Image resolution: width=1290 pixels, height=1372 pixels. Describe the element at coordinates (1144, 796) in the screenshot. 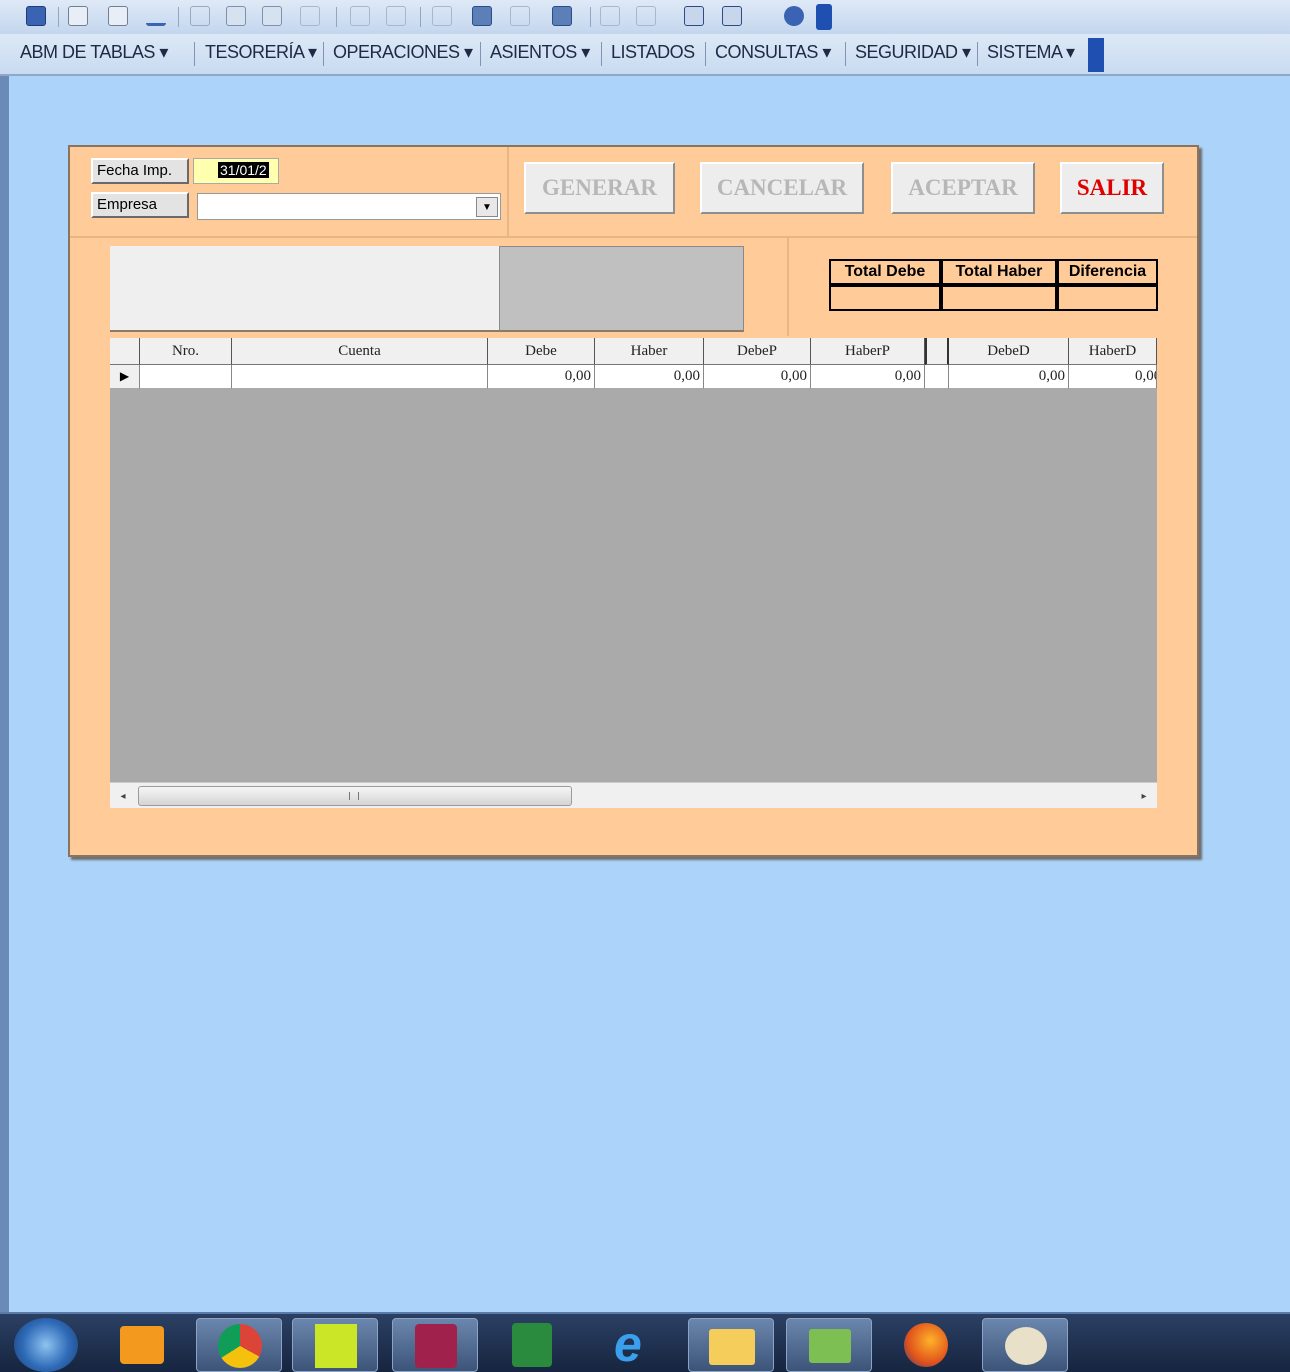

I see `scroll-right-icon: ▸` at that location.